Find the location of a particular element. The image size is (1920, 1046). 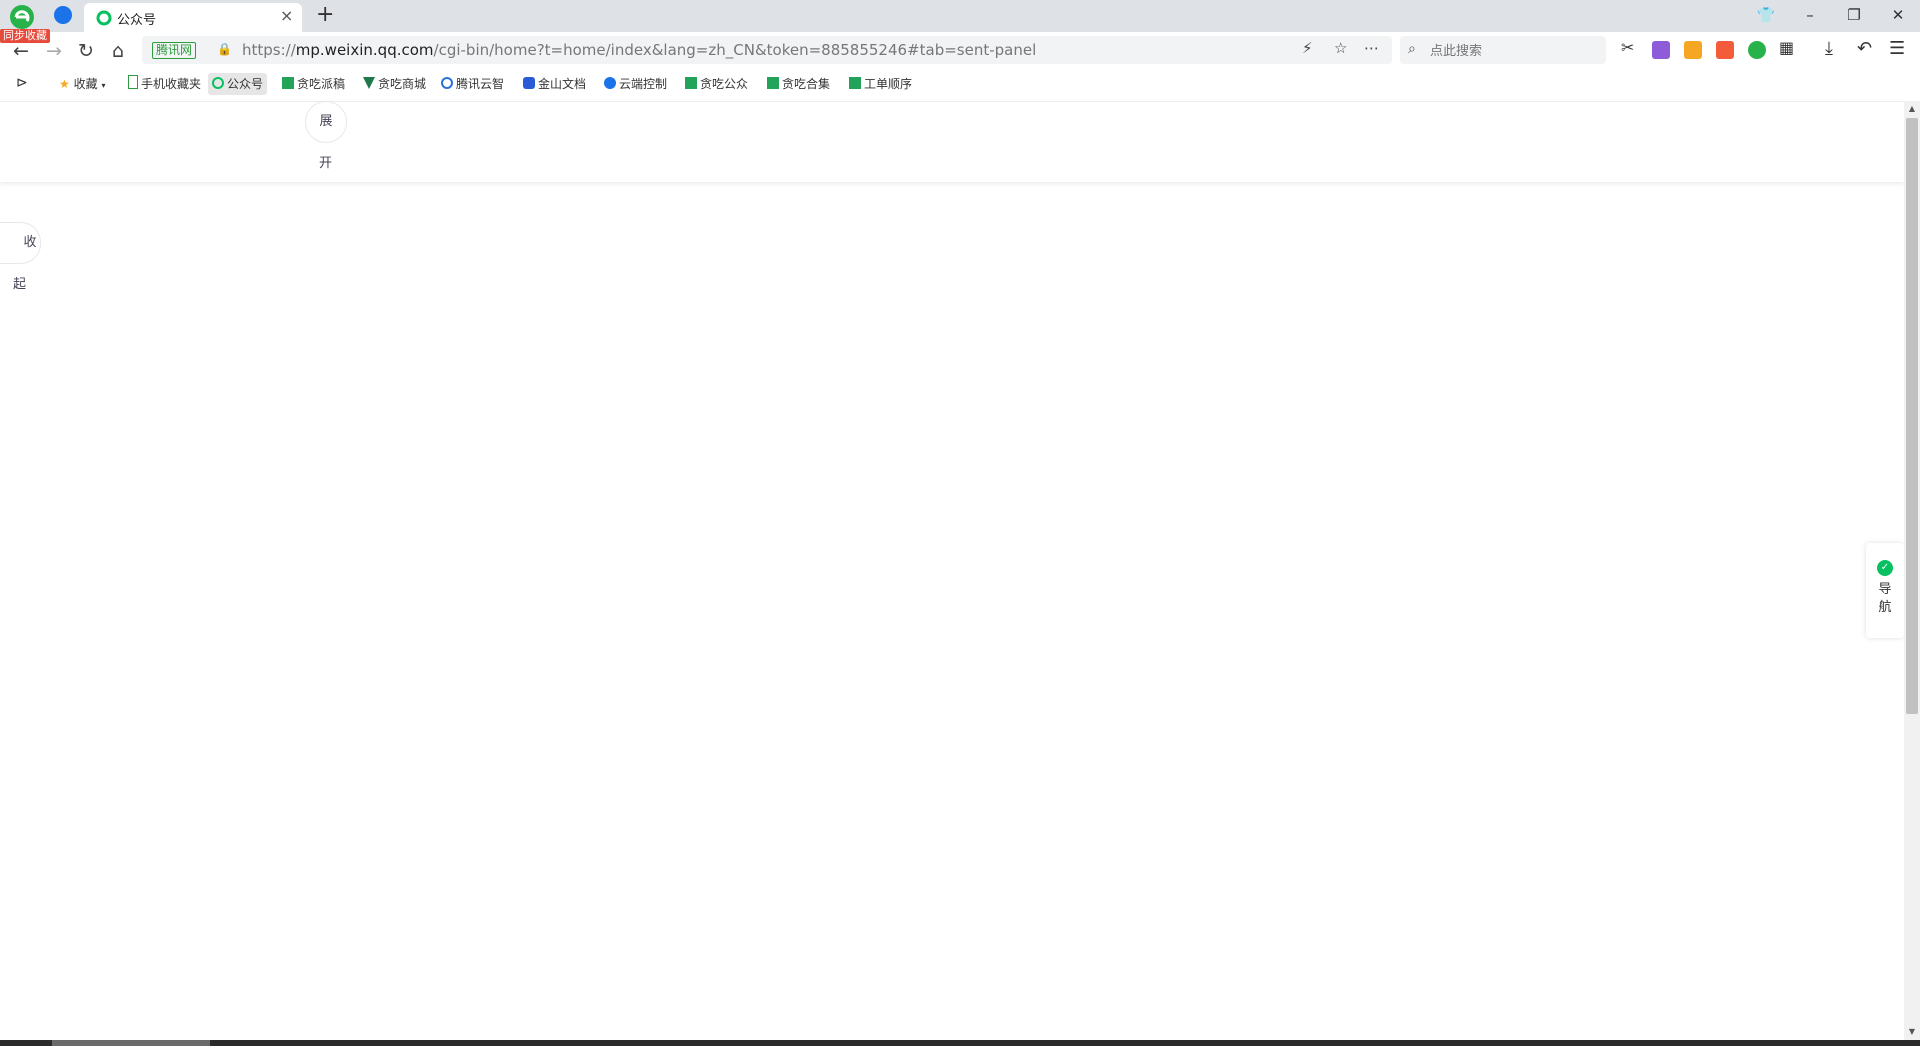

sync-favorites-badge: 同步收藏 is located at coordinates (25, 36).